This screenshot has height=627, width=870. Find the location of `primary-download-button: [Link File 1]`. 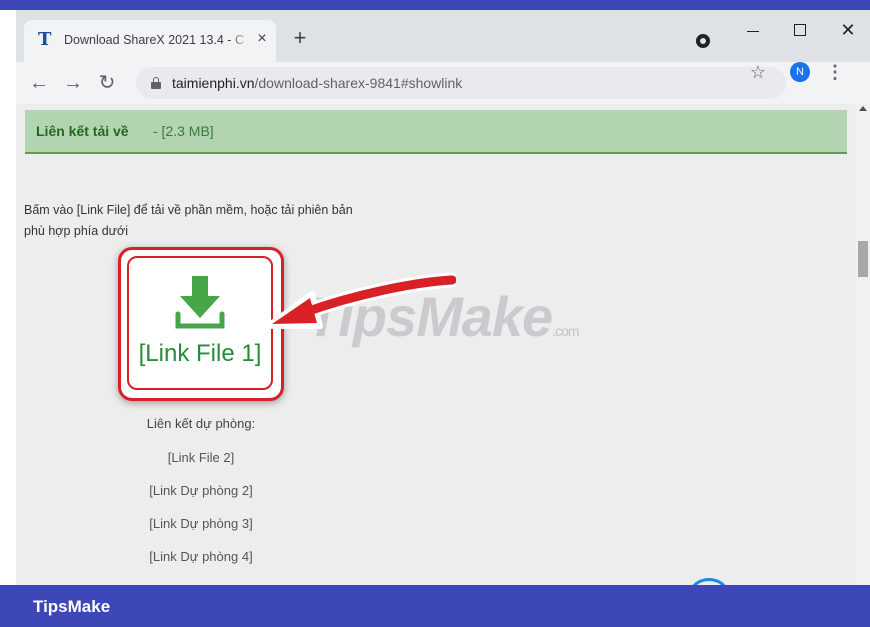

primary-download-button: [Link File 1] is located at coordinates (200, 323).